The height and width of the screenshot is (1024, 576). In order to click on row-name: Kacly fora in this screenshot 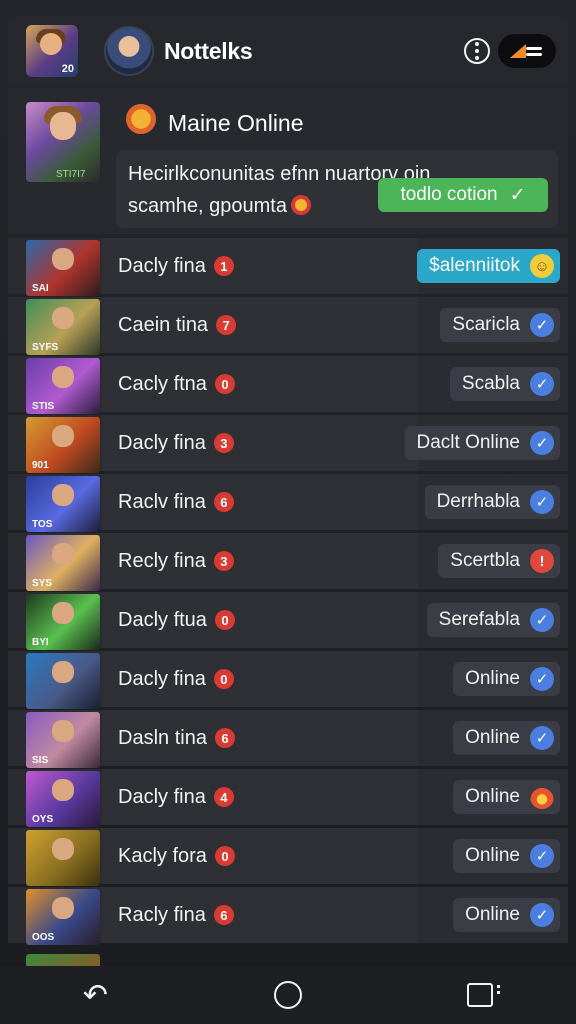, I will do `click(162, 855)`.